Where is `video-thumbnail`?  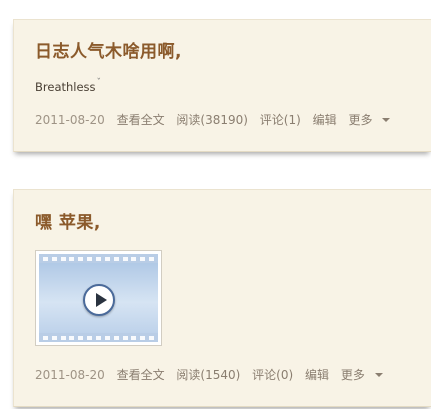 video-thumbnail is located at coordinates (98, 298).